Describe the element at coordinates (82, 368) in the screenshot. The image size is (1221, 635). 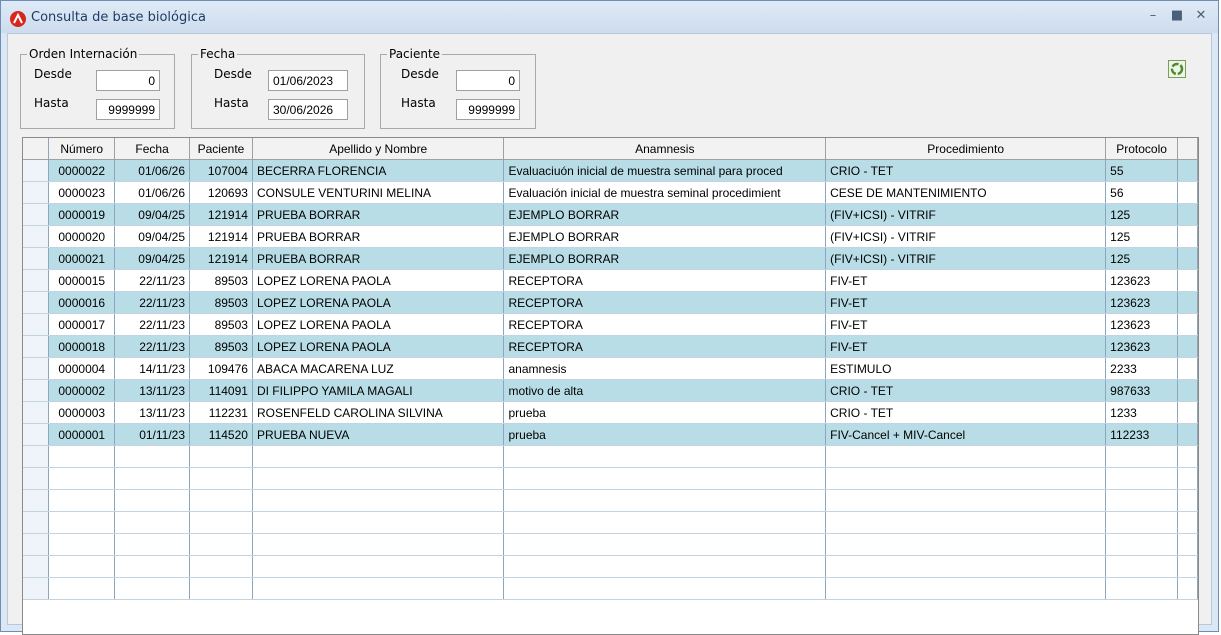
I see `table-cell: 0000004` at that location.